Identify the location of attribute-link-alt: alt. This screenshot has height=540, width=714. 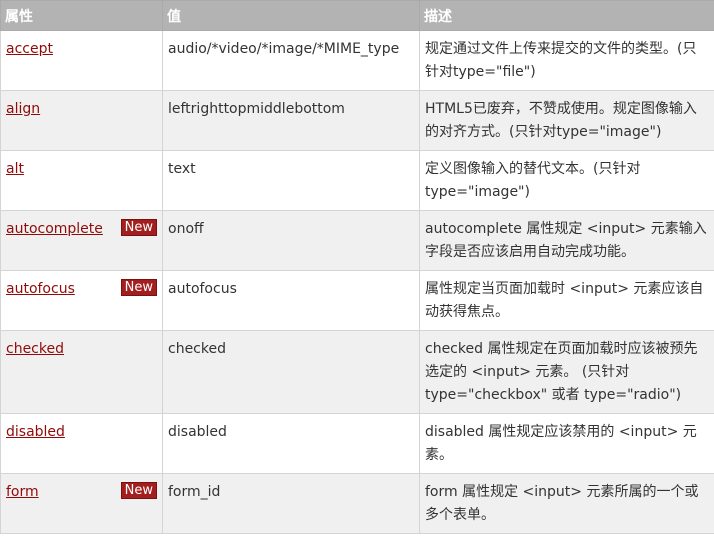
(15, 169).